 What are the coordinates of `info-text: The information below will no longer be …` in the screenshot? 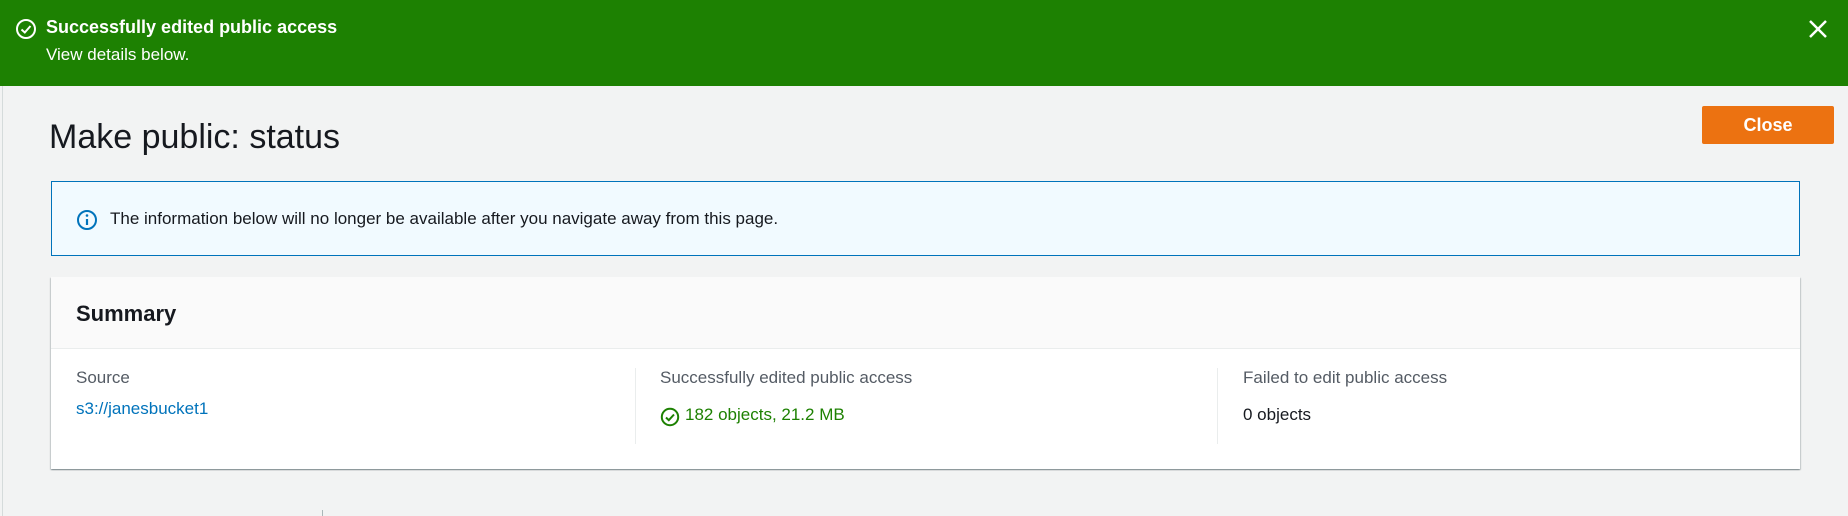 It's located at (444, 218).